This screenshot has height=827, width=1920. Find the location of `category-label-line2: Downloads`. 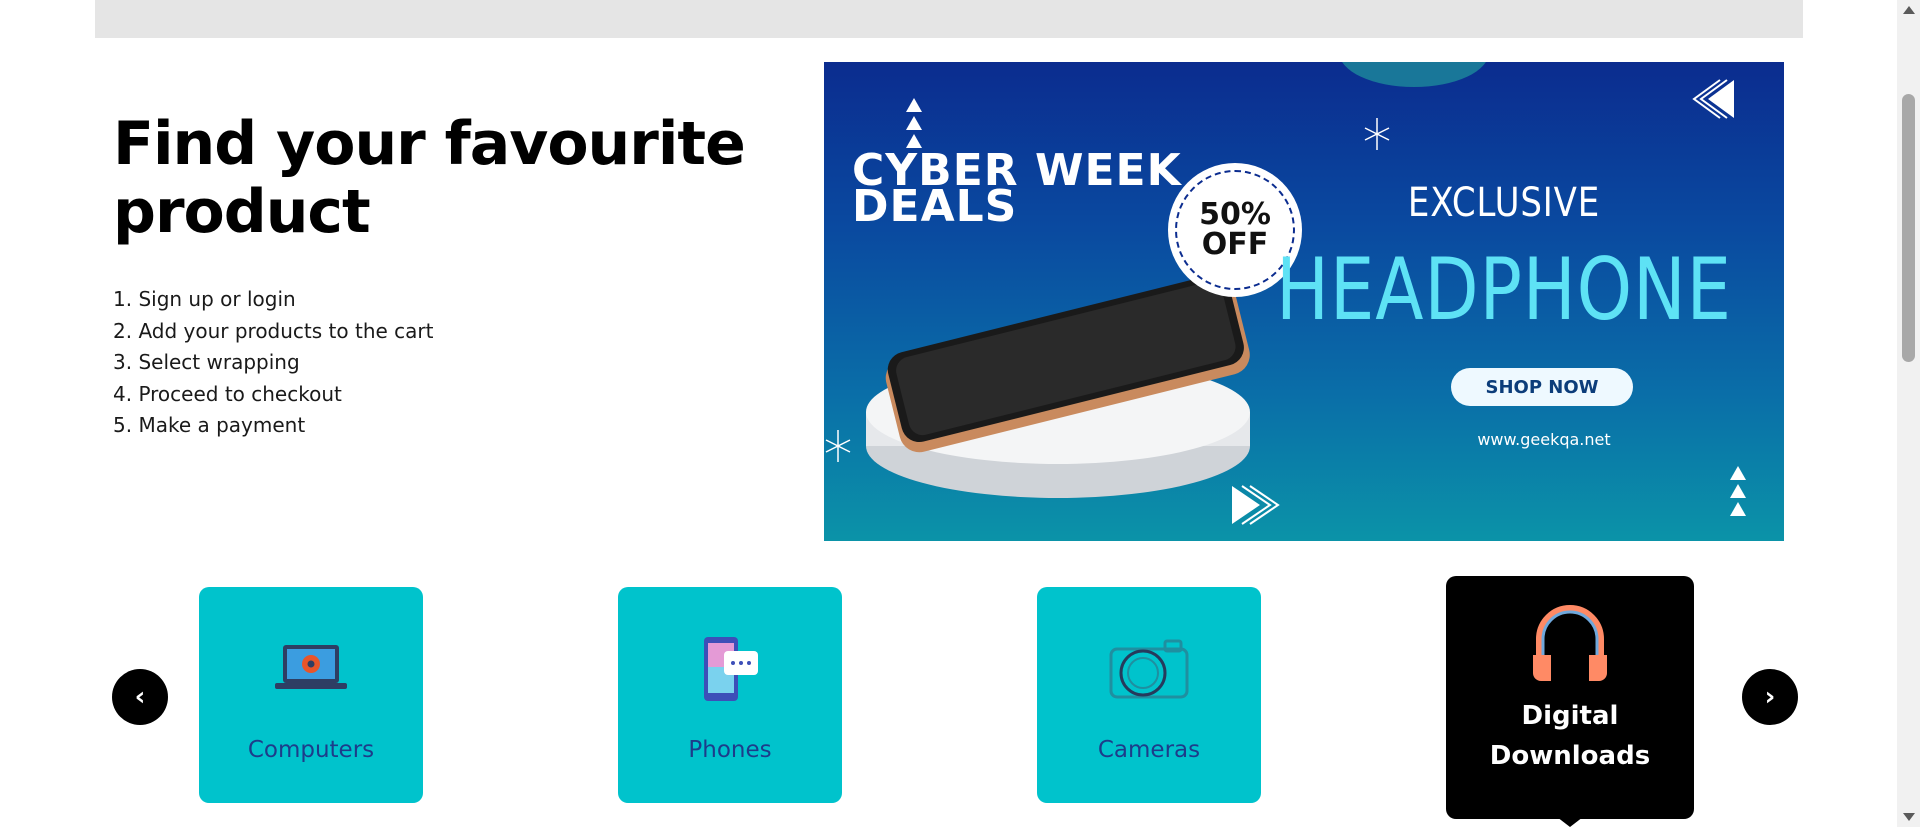

category-label-line2: Downloads is located at coordinates (1570, 756).